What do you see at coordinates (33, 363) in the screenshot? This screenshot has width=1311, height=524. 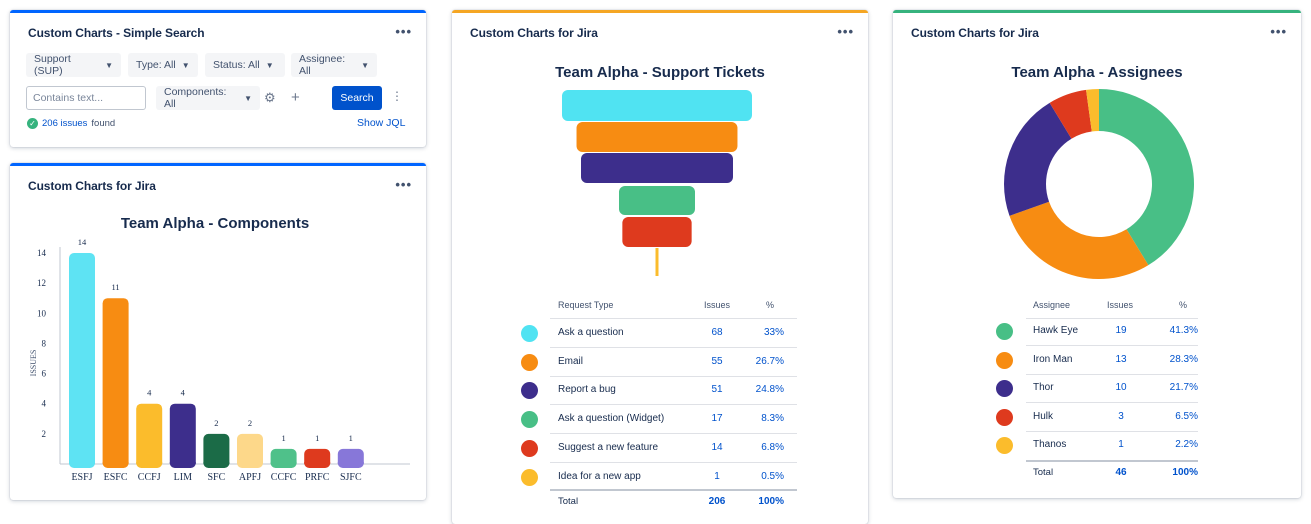 I see `y-axis-label: ISSUES` at bounding box center [33, 363].